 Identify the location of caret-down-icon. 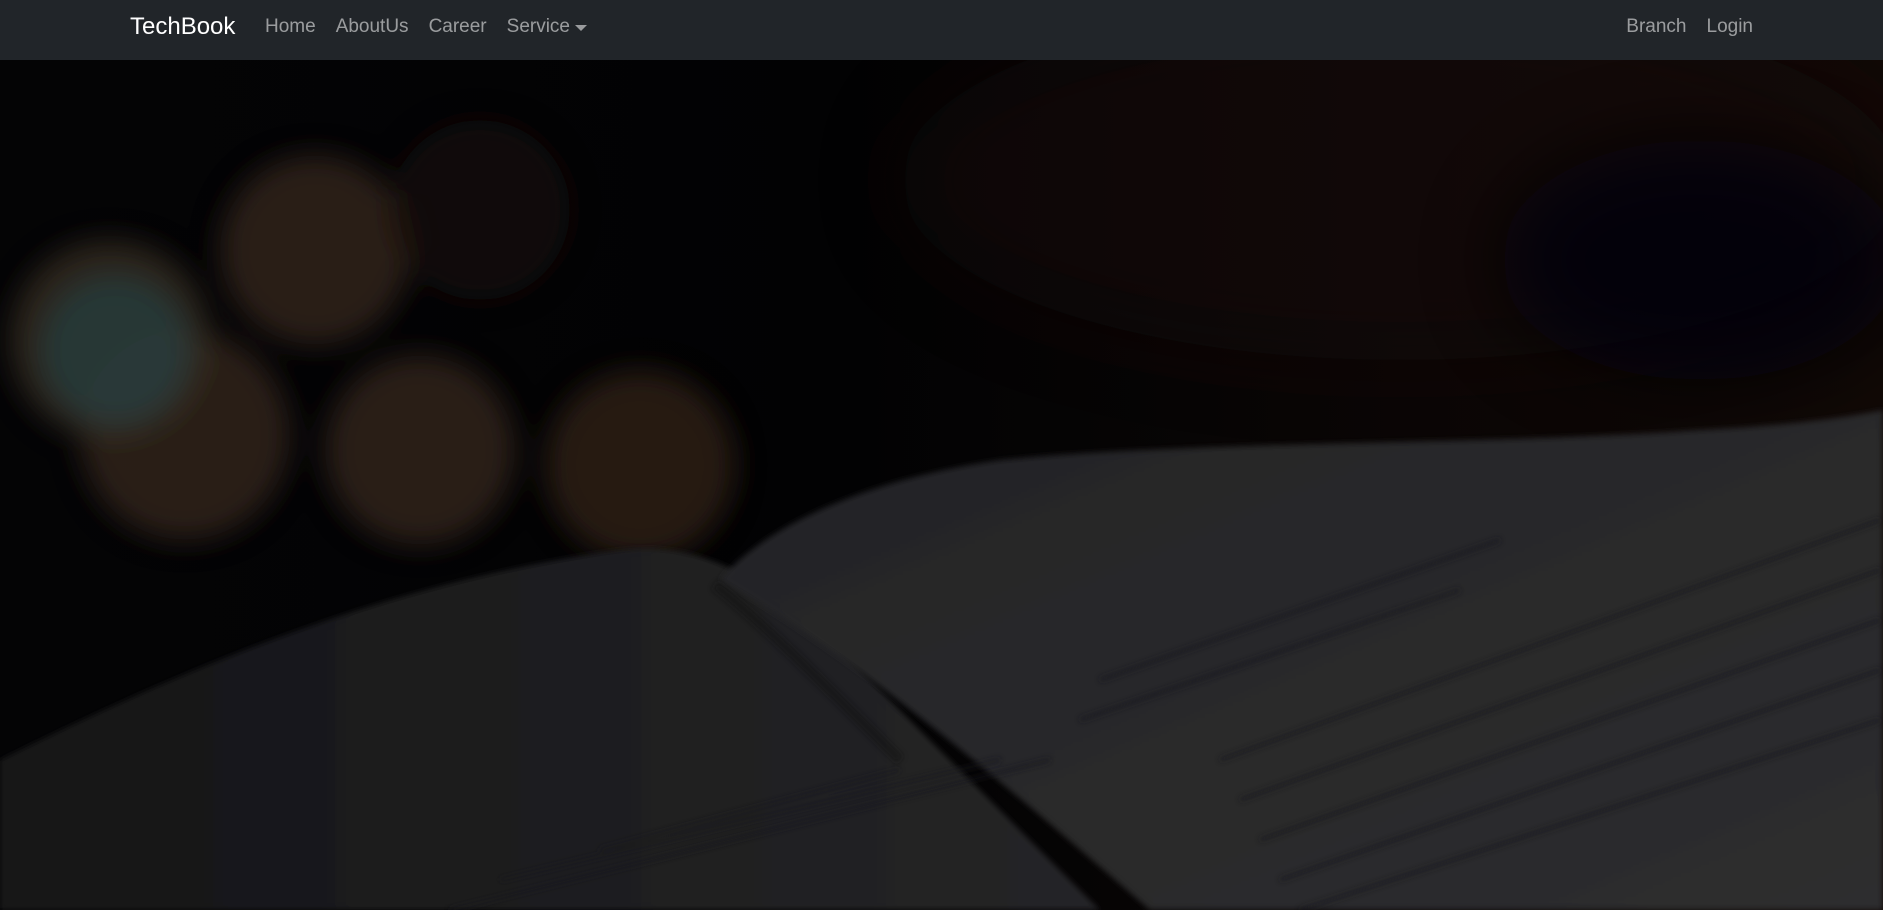
(581, 28).